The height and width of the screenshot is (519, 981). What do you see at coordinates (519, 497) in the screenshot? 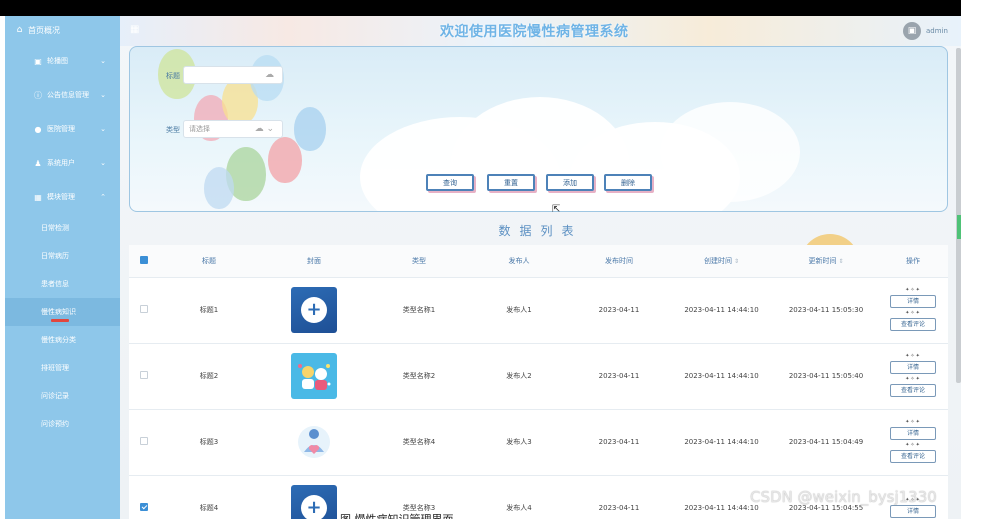
I see `cell-publisher: 发布人4` at bounding box center [519, 497].